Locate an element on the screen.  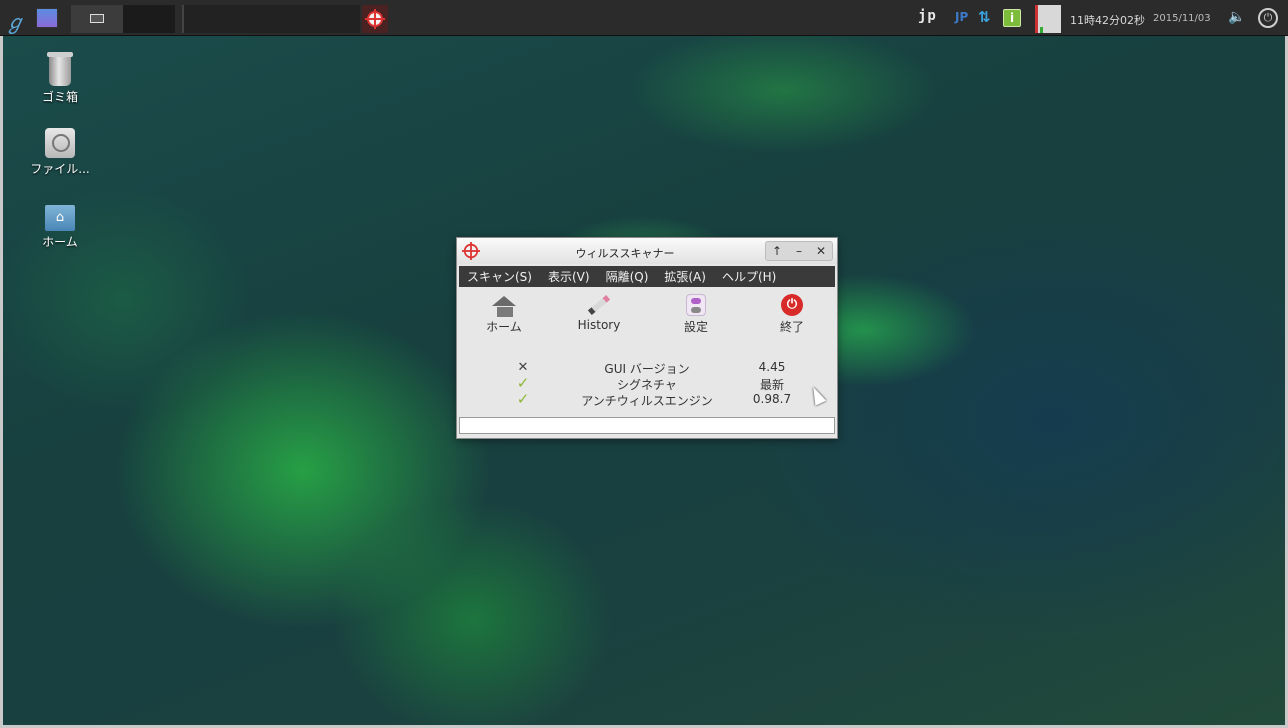
window-title: ウィルススキャナー is located at coordinates (625, 253).